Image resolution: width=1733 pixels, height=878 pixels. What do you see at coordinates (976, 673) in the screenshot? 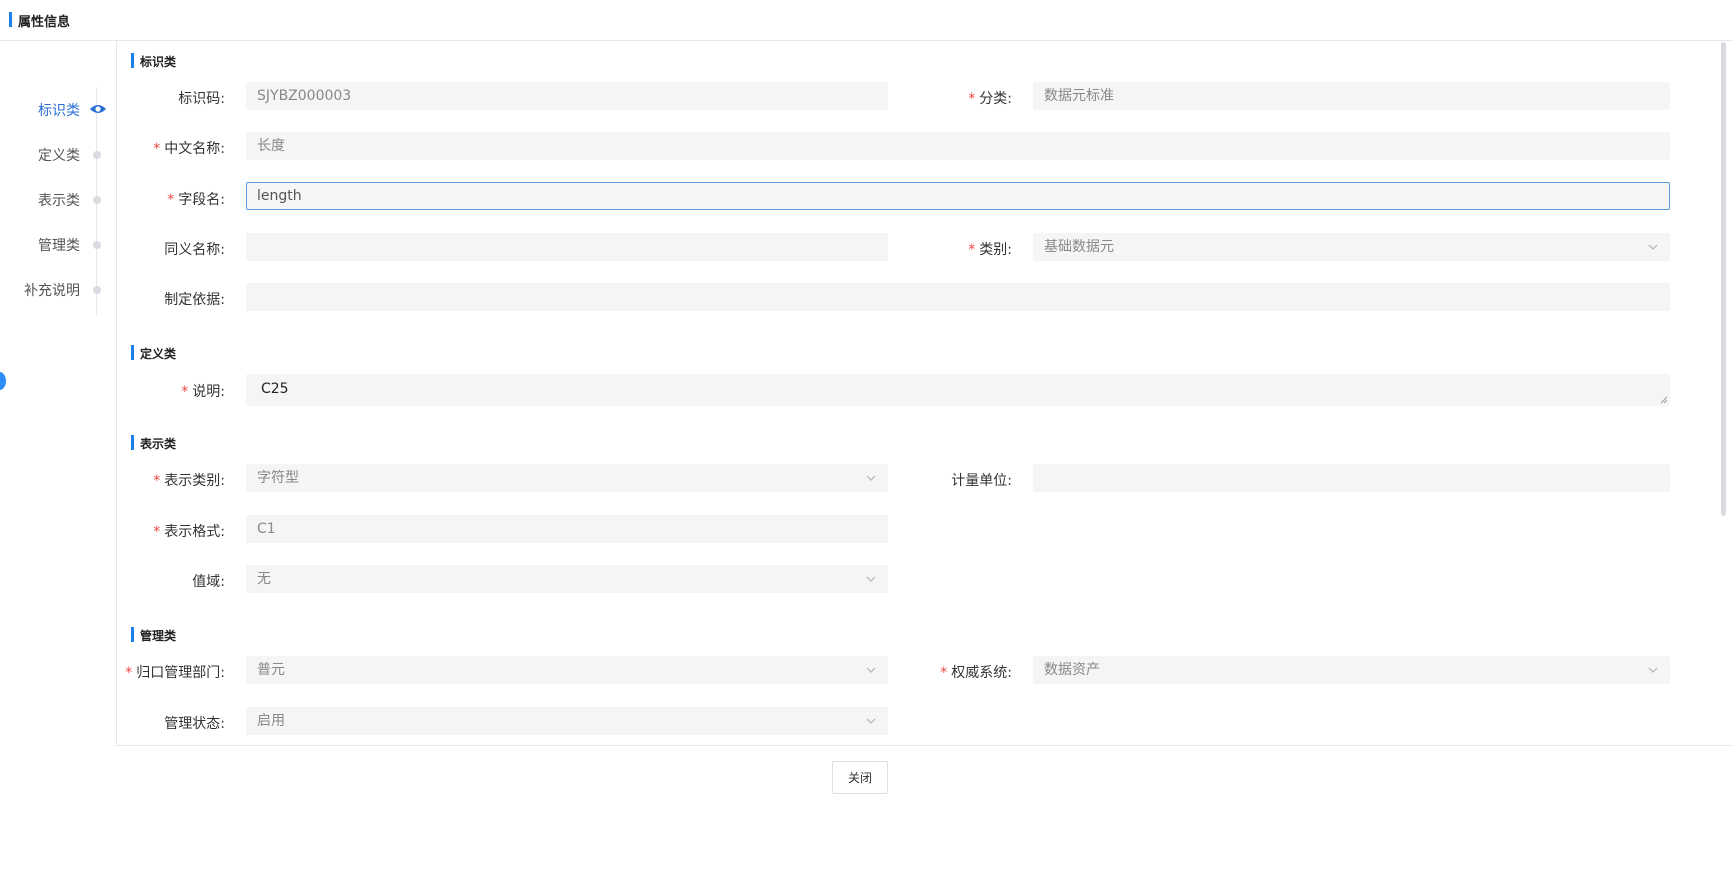
I see `authority-system-label: * 权威系统:` at bounding box center [976, 673].